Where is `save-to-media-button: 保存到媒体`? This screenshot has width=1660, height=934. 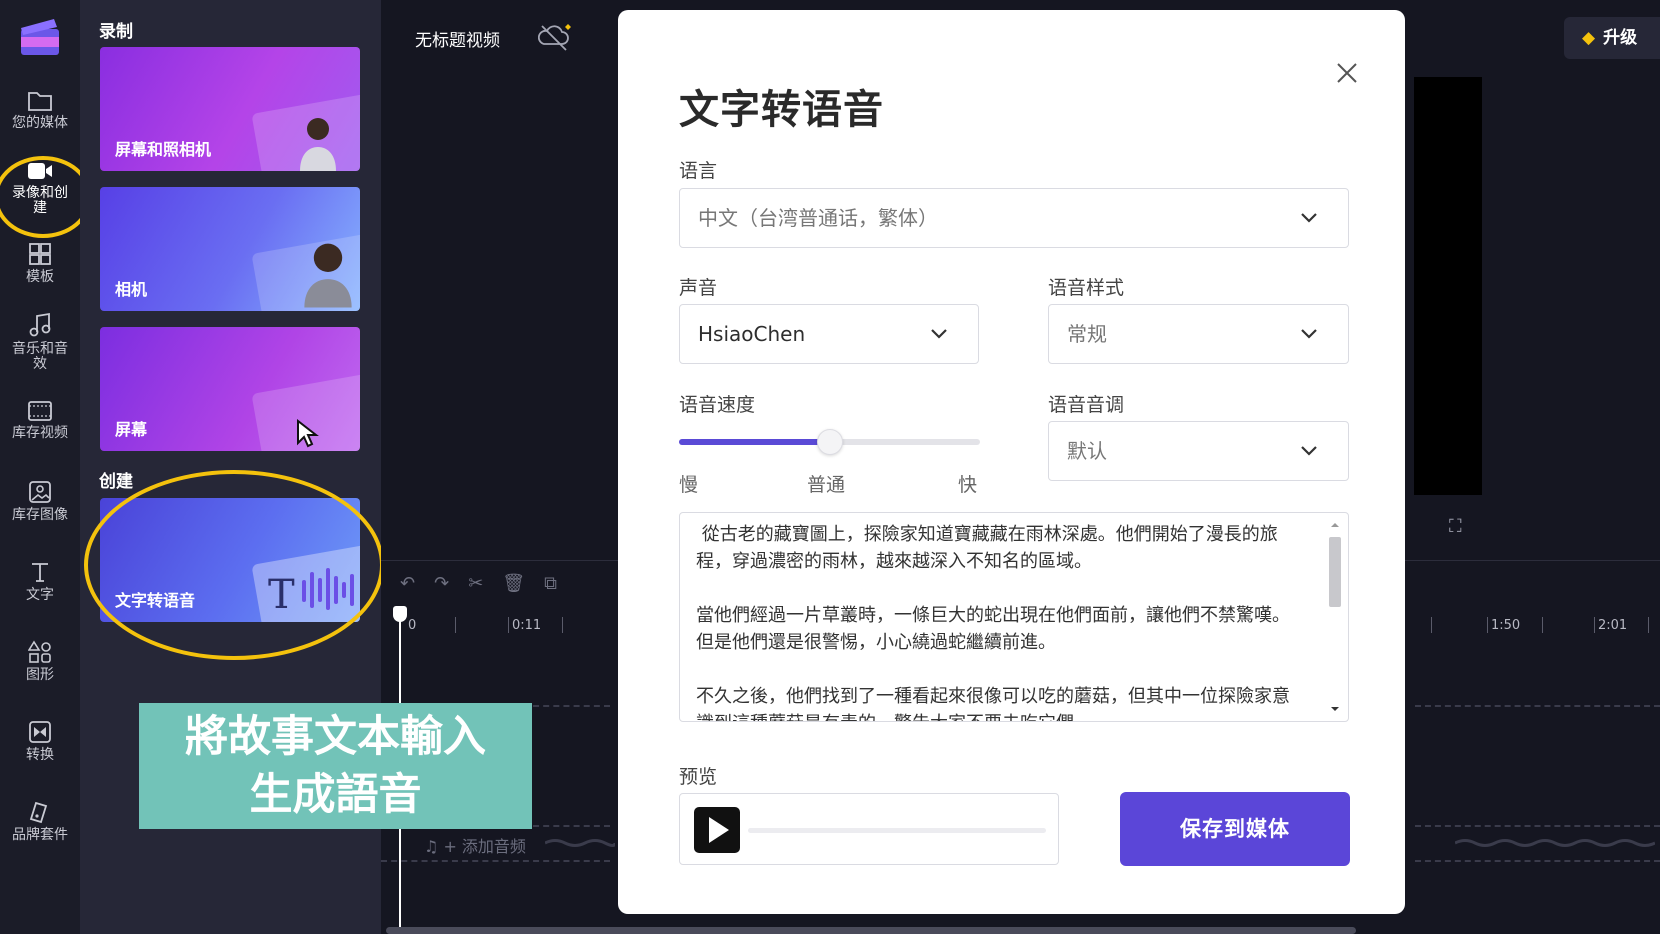
save-to-media-button: 保存到媒体 is located at coordinates (1235, 829).